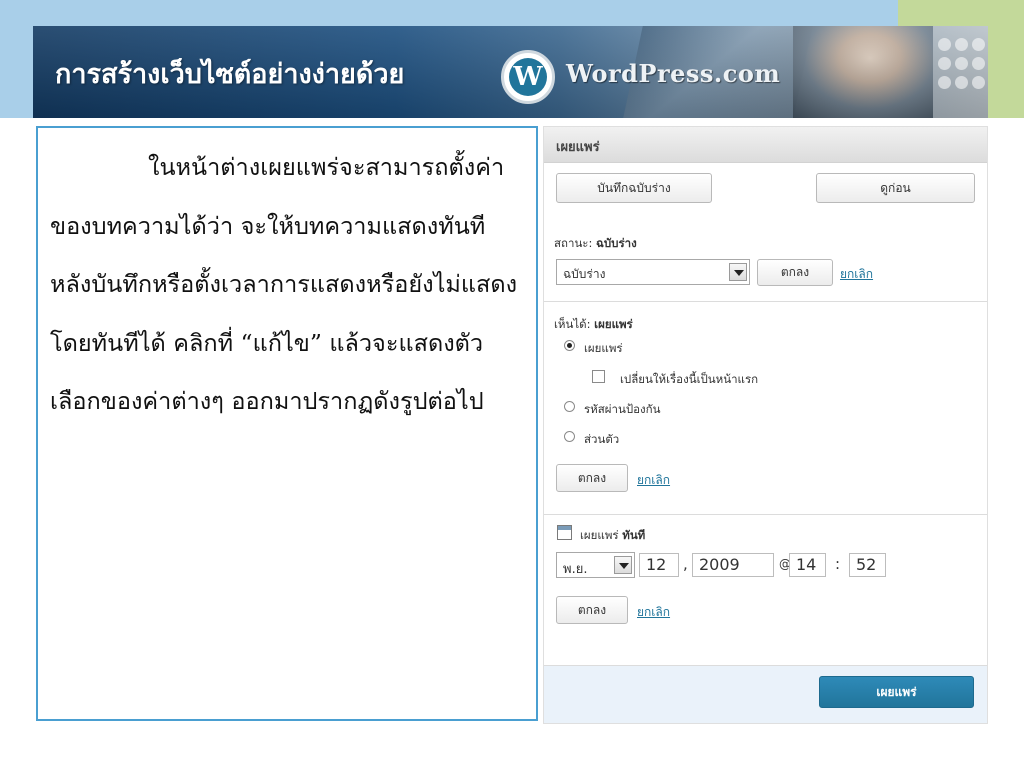 The width and height of the screenshot is (1024, 768). Describe the element at coordinates (592, 478) in the screenshot. I see `visibility-ok-button: ตกลง` at that location.